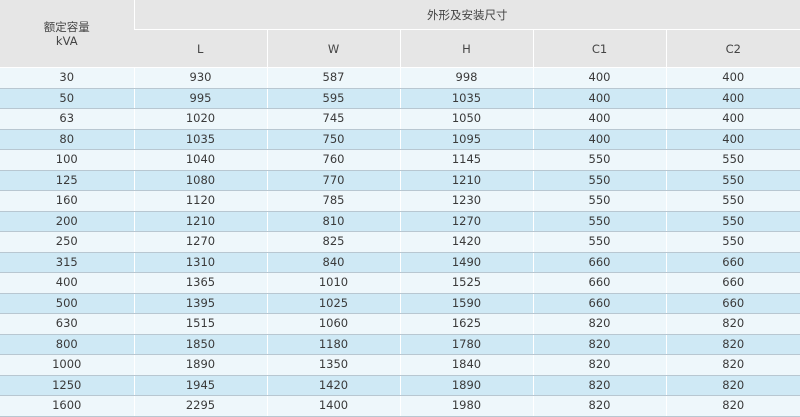 This screenshot has height=417, width=800. What do you see at coordinates (200, 262) in the screenshot?
I see `l-cell: 1310` at bounding box center [200, 262].